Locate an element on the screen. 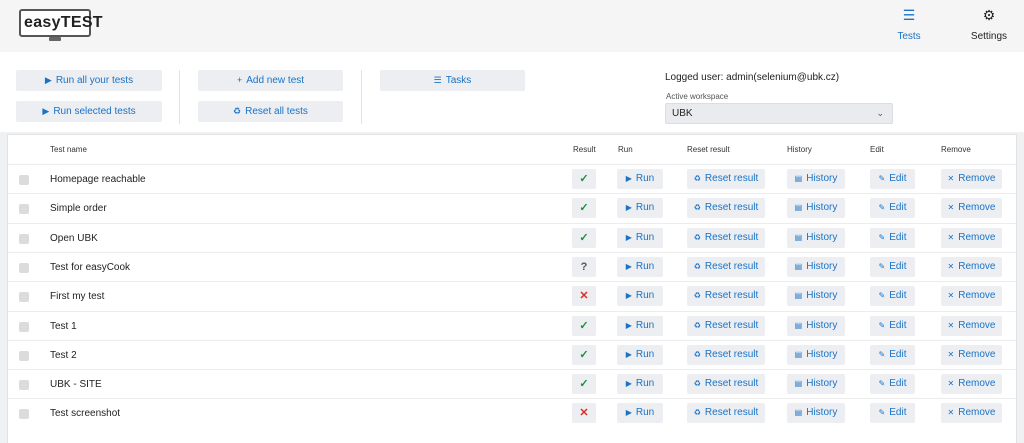 Image resolution: width=1024 pixels, height=443 pixels. workspace-select: UBK ⌄ is located at coordinates (779, 113).